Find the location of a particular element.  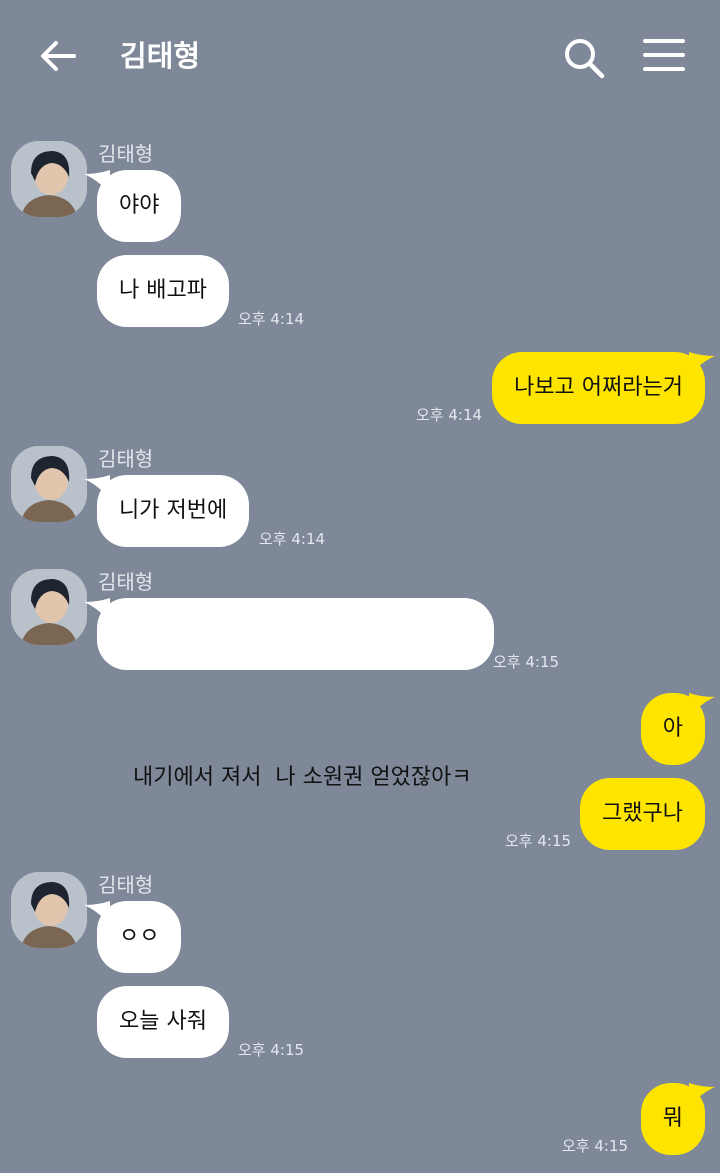

message-text: 그랬구나 is located at coordinates (642, 813).